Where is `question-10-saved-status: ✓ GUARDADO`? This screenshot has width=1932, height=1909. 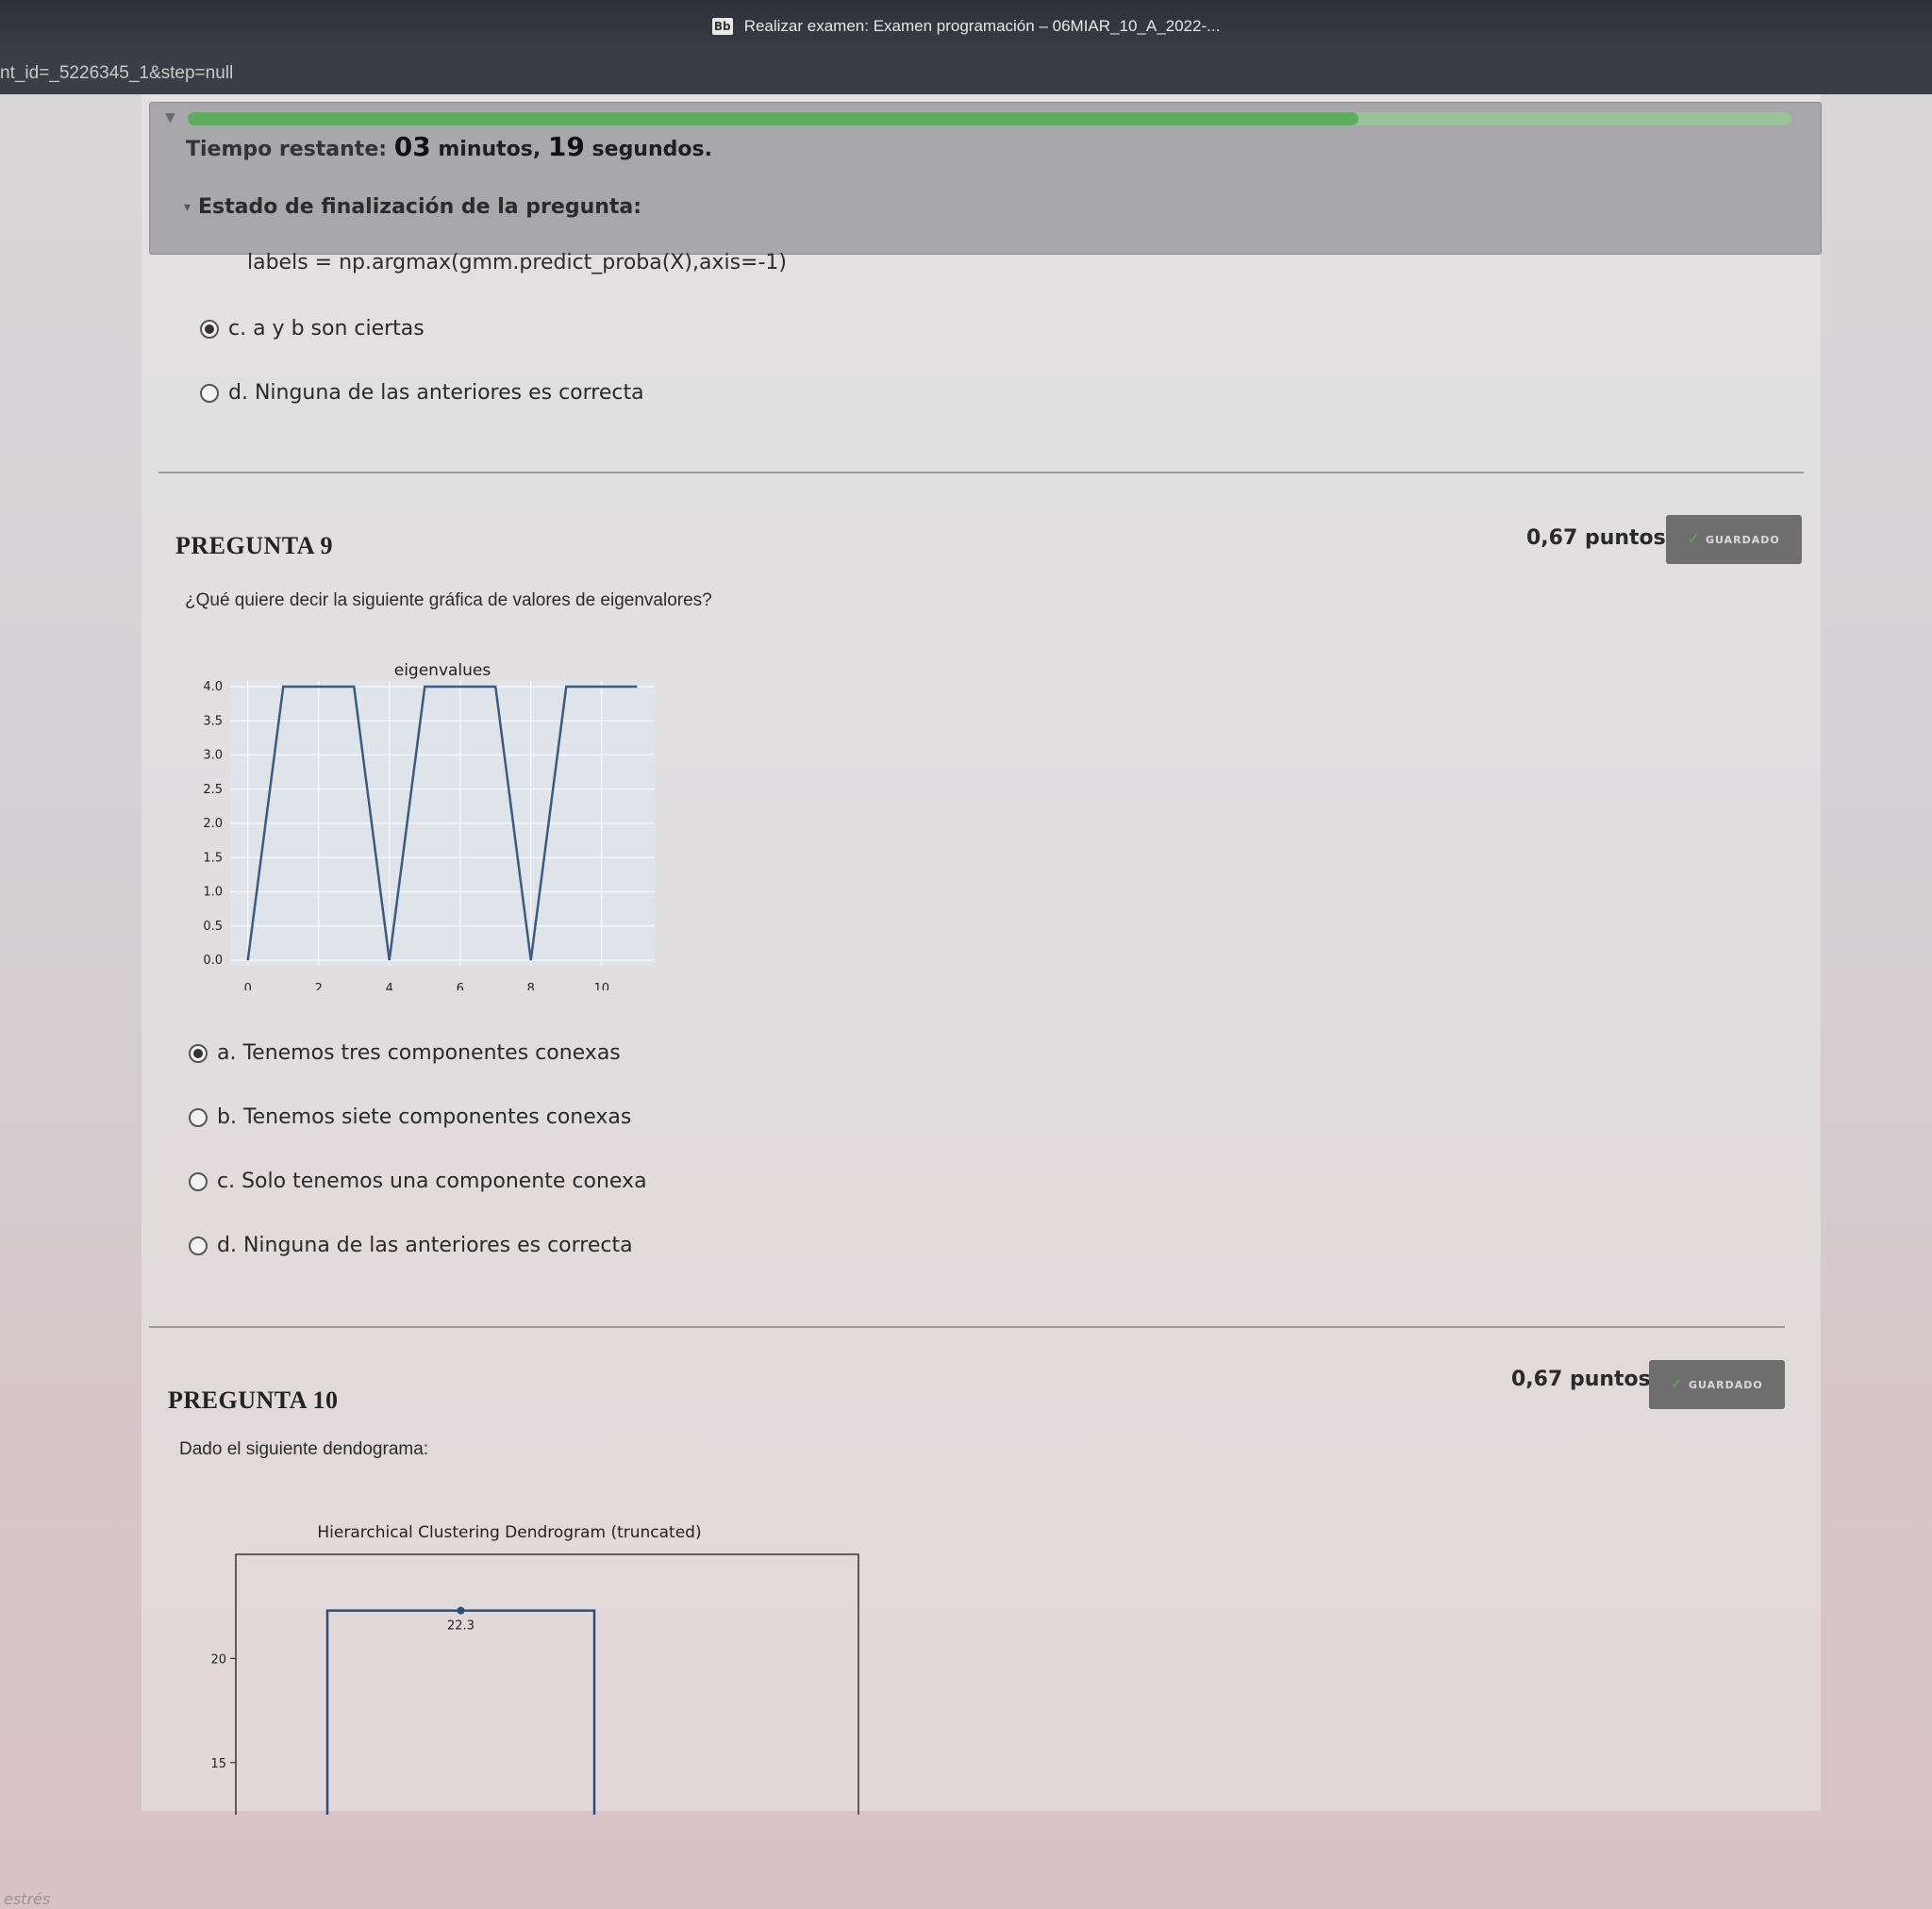 question-10-saved-status: ✓ GUARDADO is located at coordinates (1717, 1385).